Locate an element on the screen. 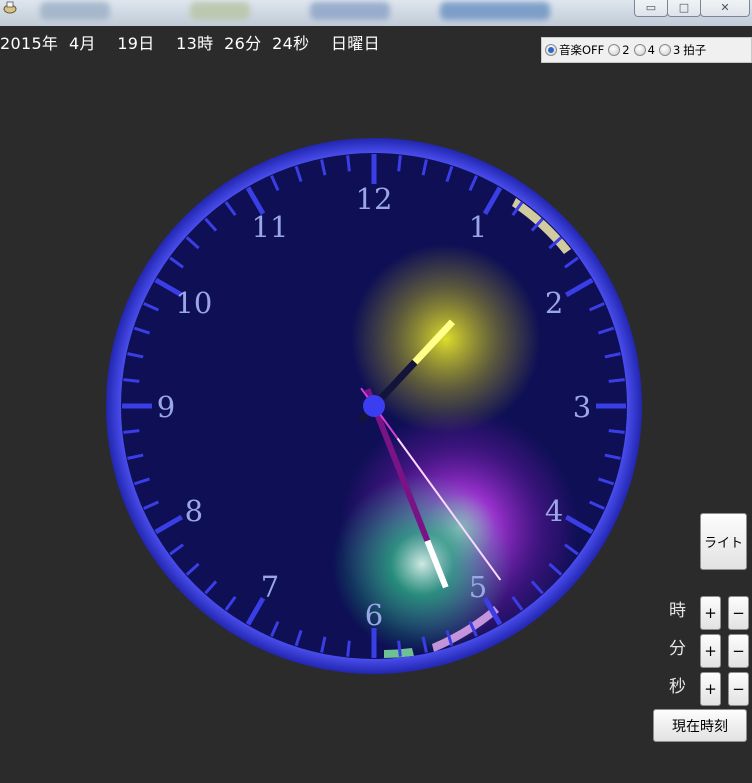 This screenshot has width=752, height=783. minimize-button: ▭ is located at coordinates (651, 8).